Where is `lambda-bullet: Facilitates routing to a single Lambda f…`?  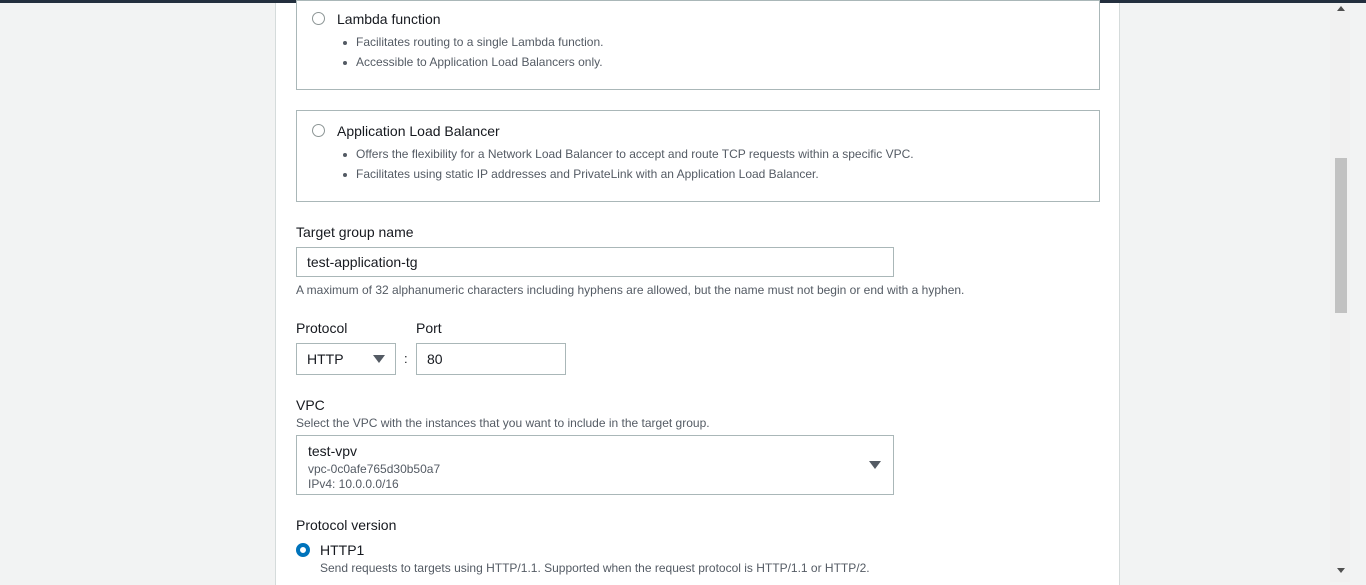 lambda-bullet: Facilitates routing to a single Lambda f… is located at coordinates (473, 42).